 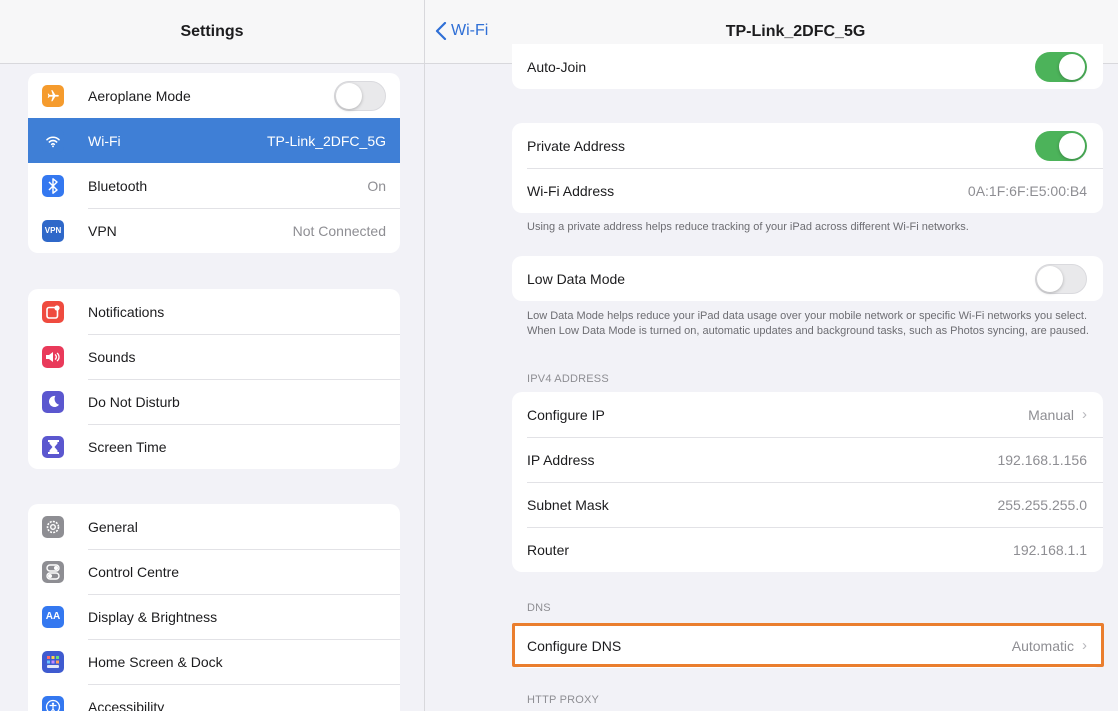 What do you see at coordinates (214, 571) in the screenshot?
I see `sidebar-item-control-centre: Control Centre` at bounding box center [214, 571].